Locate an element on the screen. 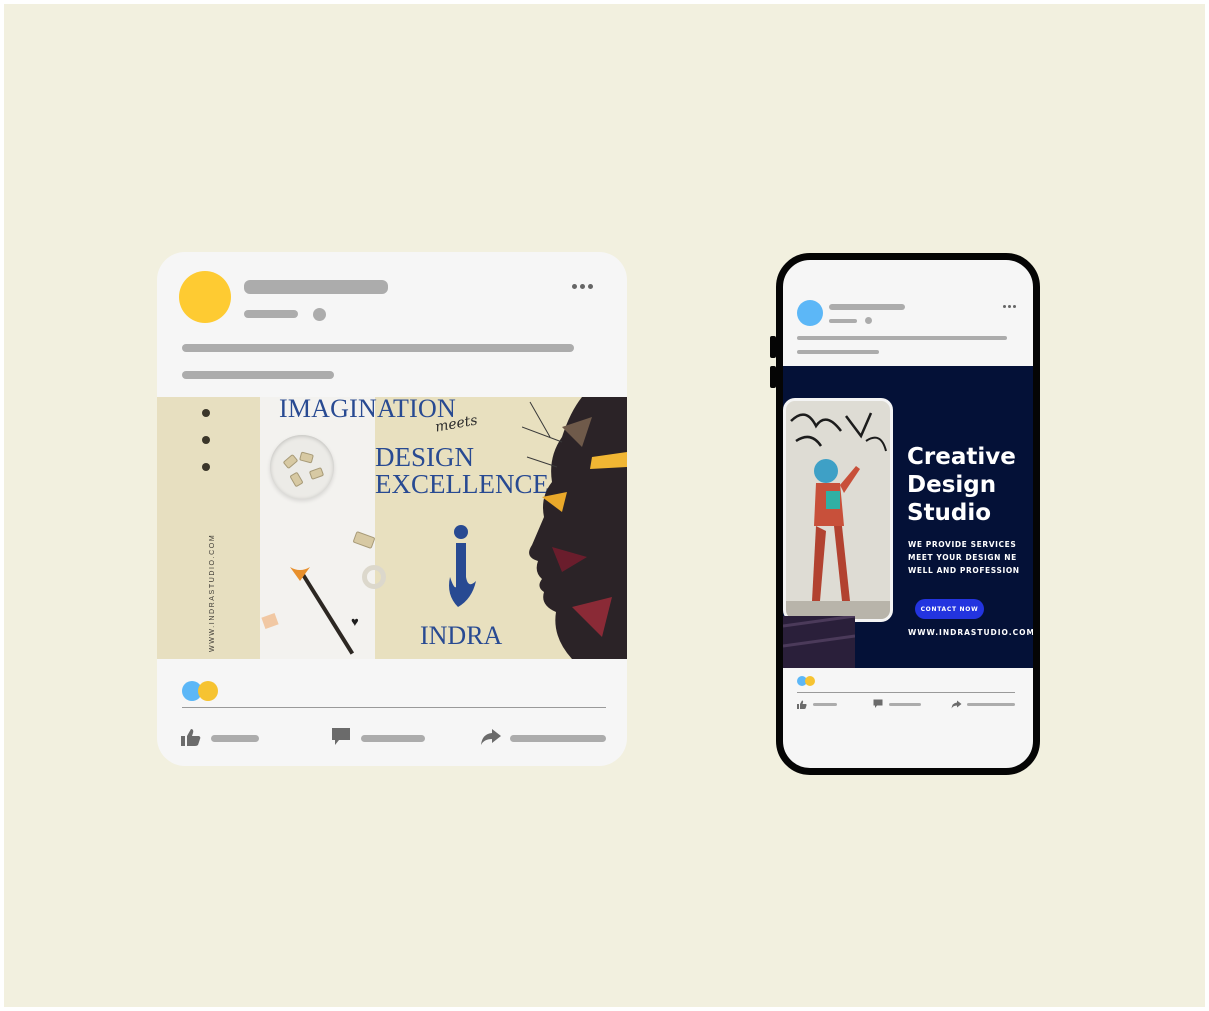 The image size is (1209, 1011). footer-divider is located at coordinates (394, 707).